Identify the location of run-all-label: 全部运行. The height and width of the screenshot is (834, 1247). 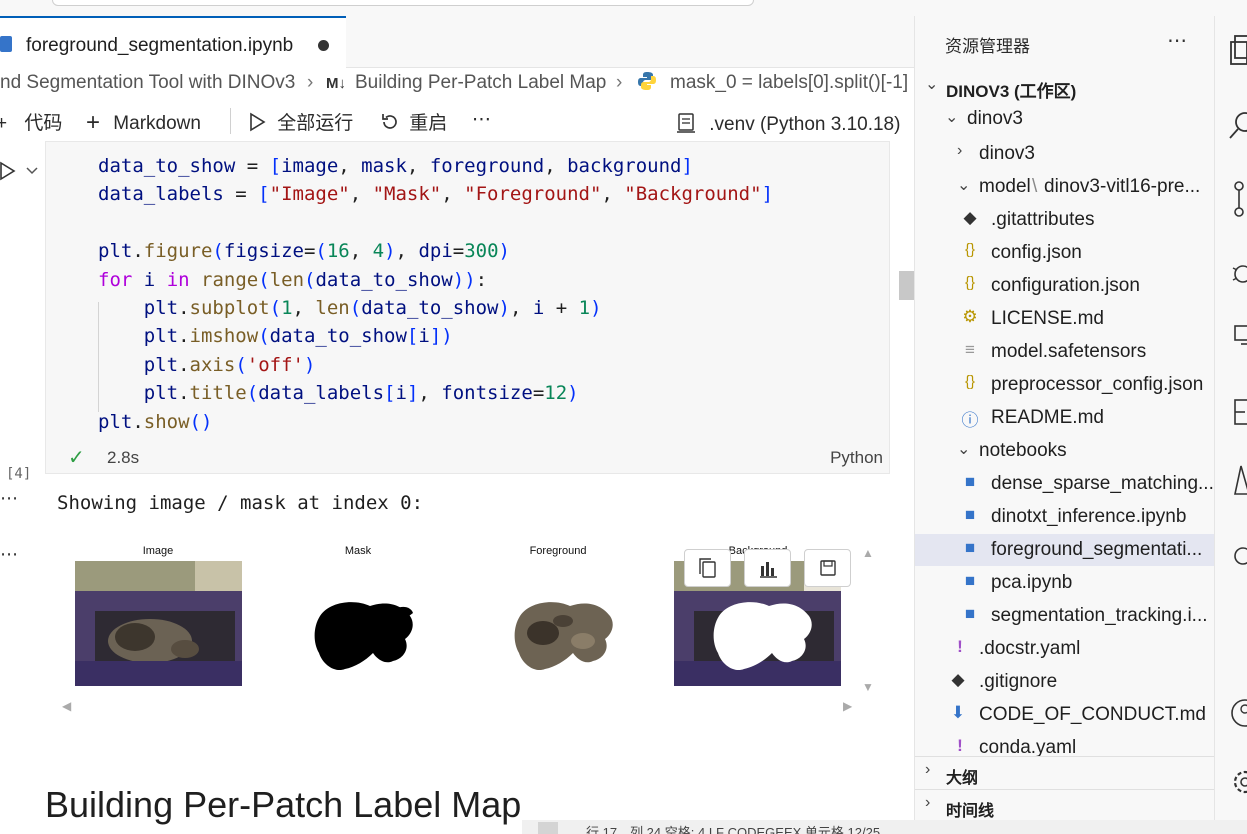
(315, 123).